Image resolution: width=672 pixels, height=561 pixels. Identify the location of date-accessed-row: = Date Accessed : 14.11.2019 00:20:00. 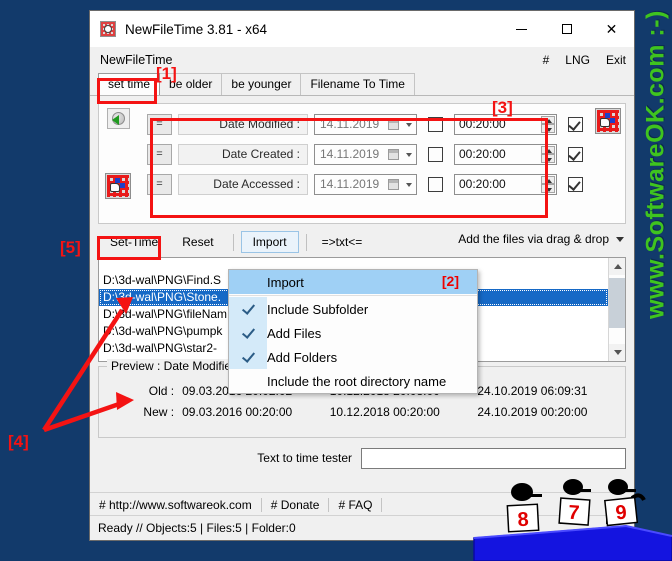
(365, 184).